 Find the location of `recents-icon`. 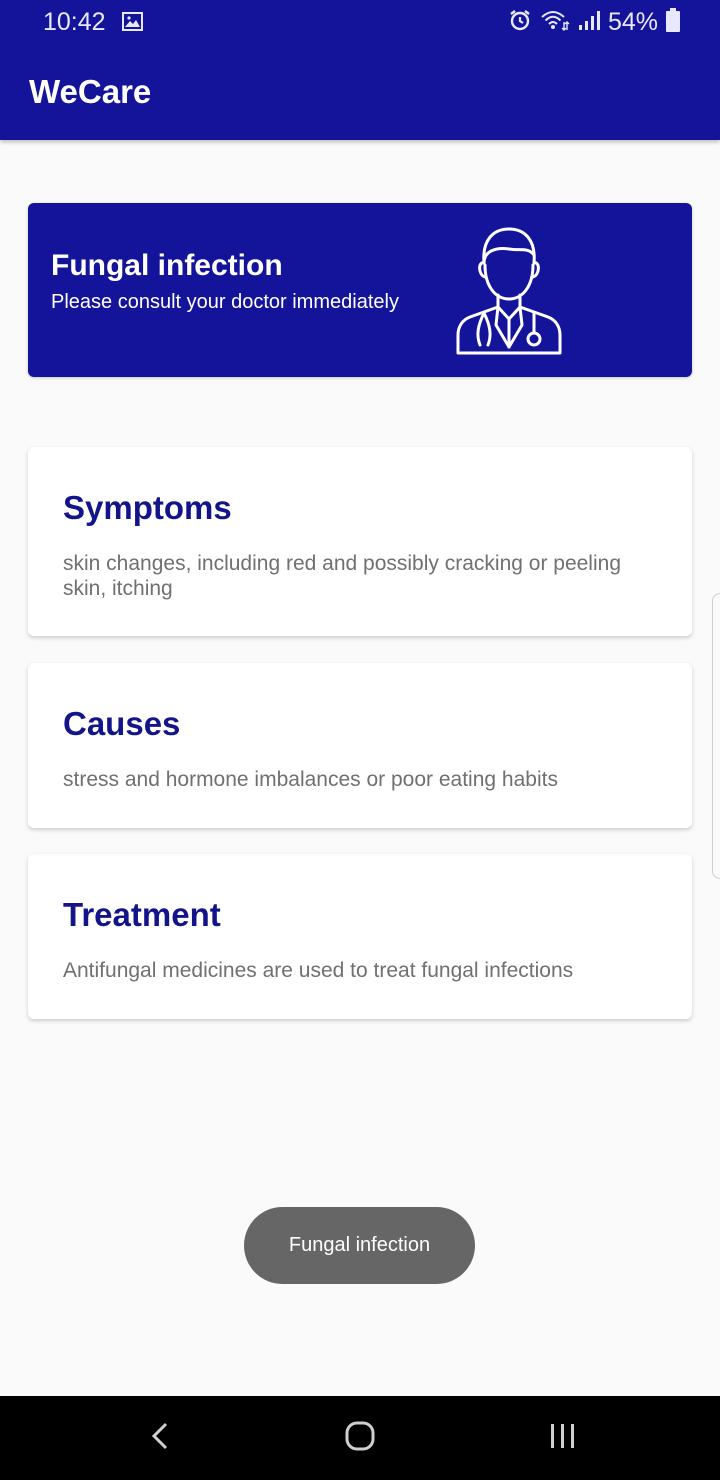

recents-icon is located at coordinates (563, 1438).